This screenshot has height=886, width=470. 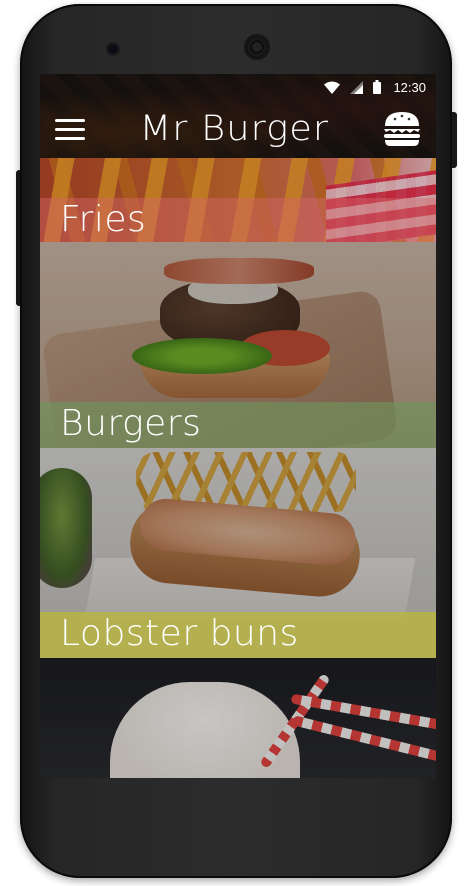 I want to click on hamburger-menu-icon, so click(x=70, y=129).